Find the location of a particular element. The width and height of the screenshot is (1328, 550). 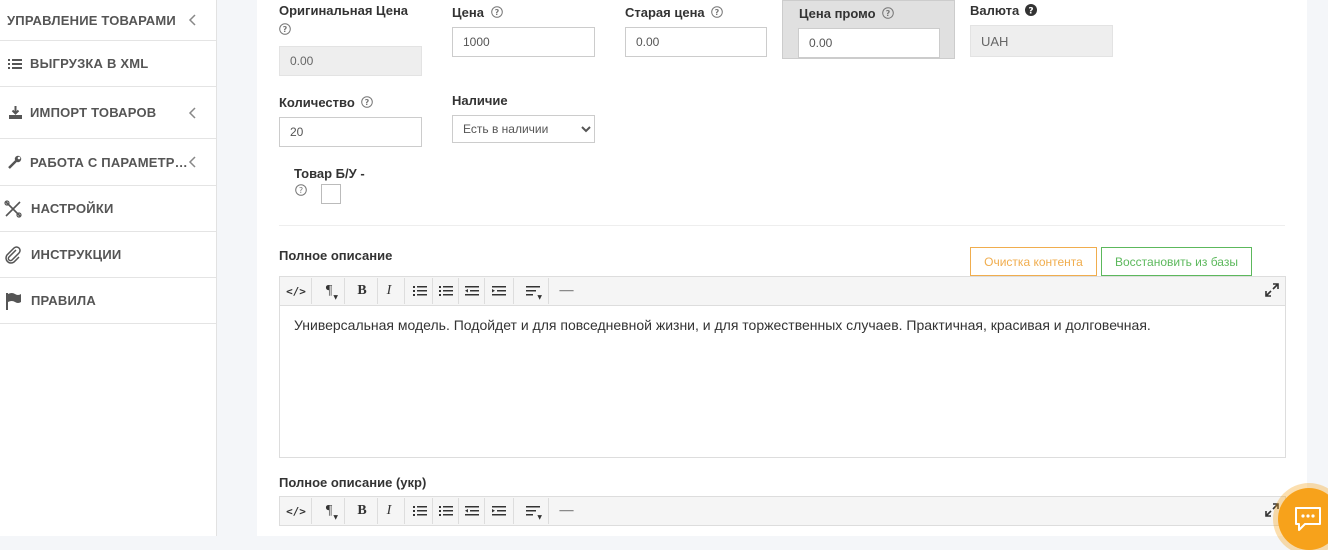

sidebar-item-label: ИНСТРУКЦИИ is located at coordinates (76, 254).